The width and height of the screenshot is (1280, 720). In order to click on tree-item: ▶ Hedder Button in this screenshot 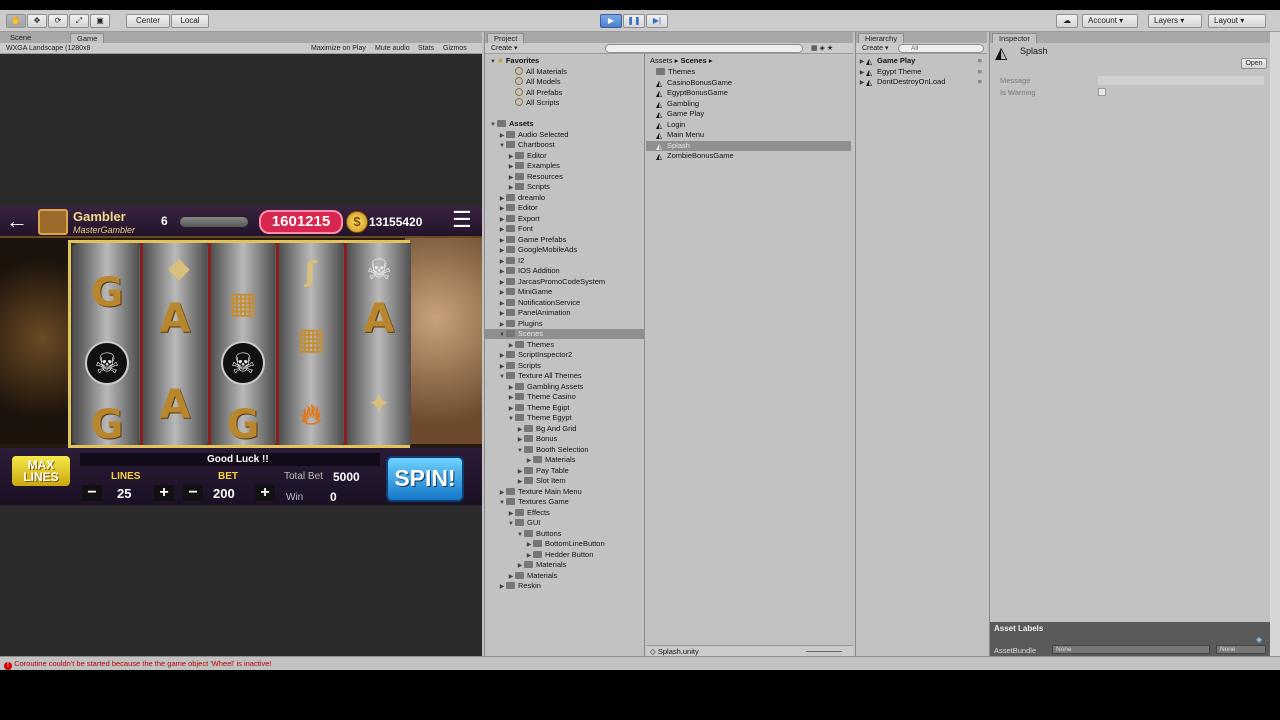, I will do `click(559, 555)`.